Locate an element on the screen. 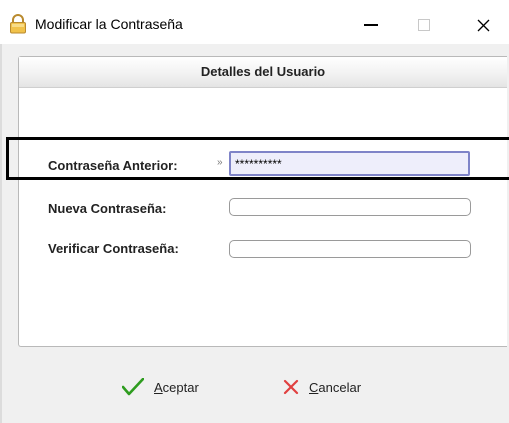  verify-password-label: Verificar Contraseña: is located at coordinates (113, 248).